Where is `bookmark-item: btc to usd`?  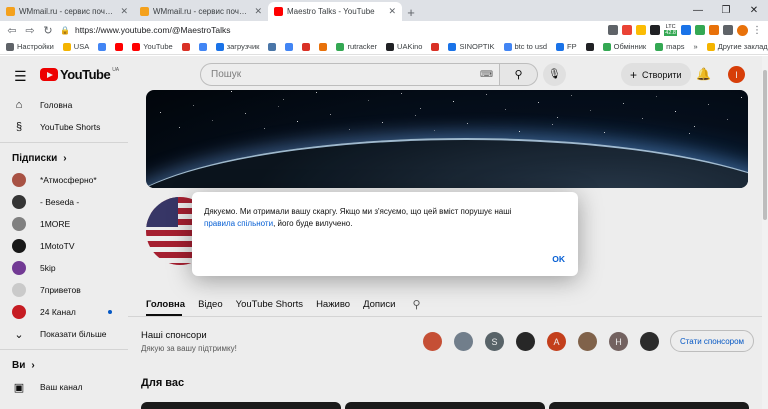 bookmark-item: btc to usd is located at coordinates (525, 46).